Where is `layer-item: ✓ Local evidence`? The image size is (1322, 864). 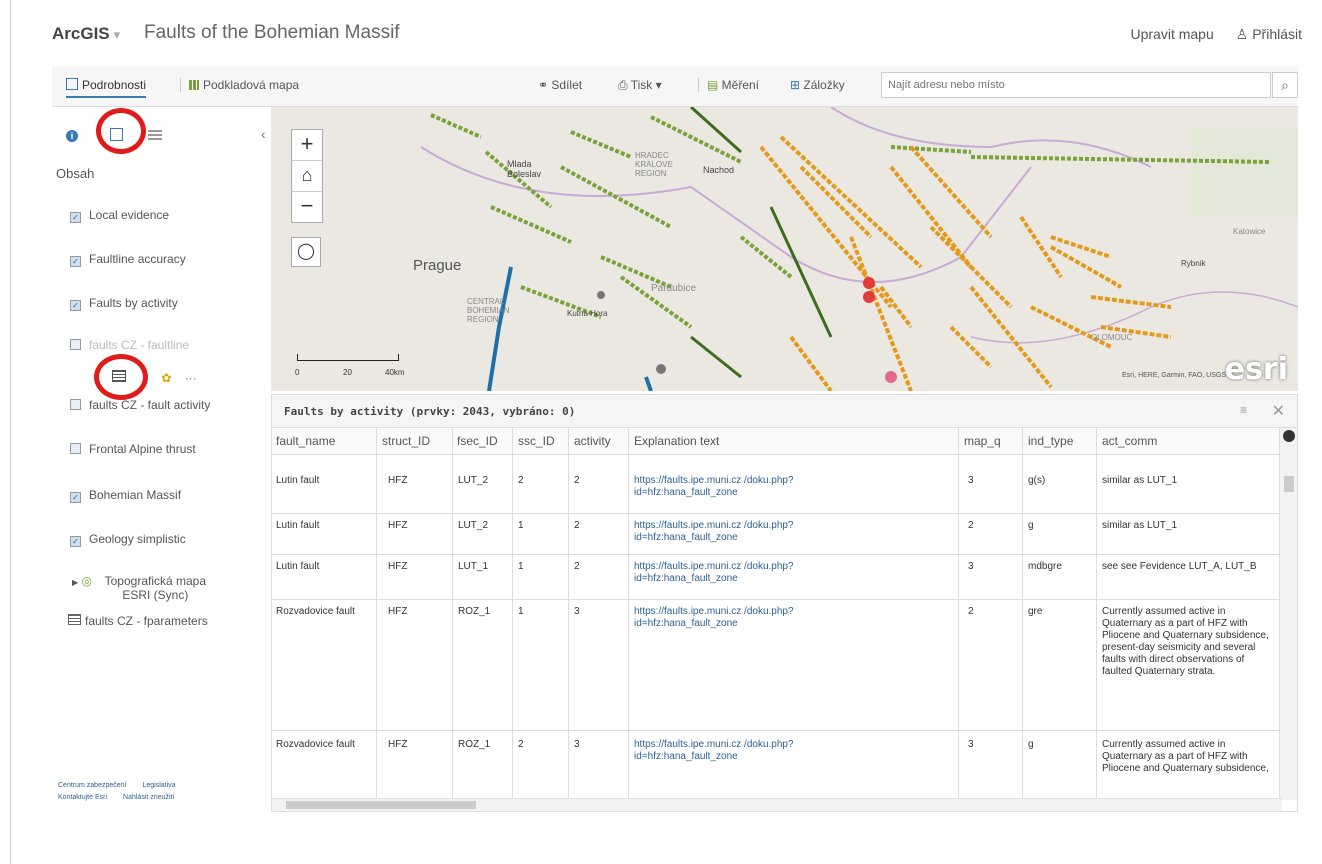
layer-item: ✓ Local evidence is located at coordinates (119, 215).